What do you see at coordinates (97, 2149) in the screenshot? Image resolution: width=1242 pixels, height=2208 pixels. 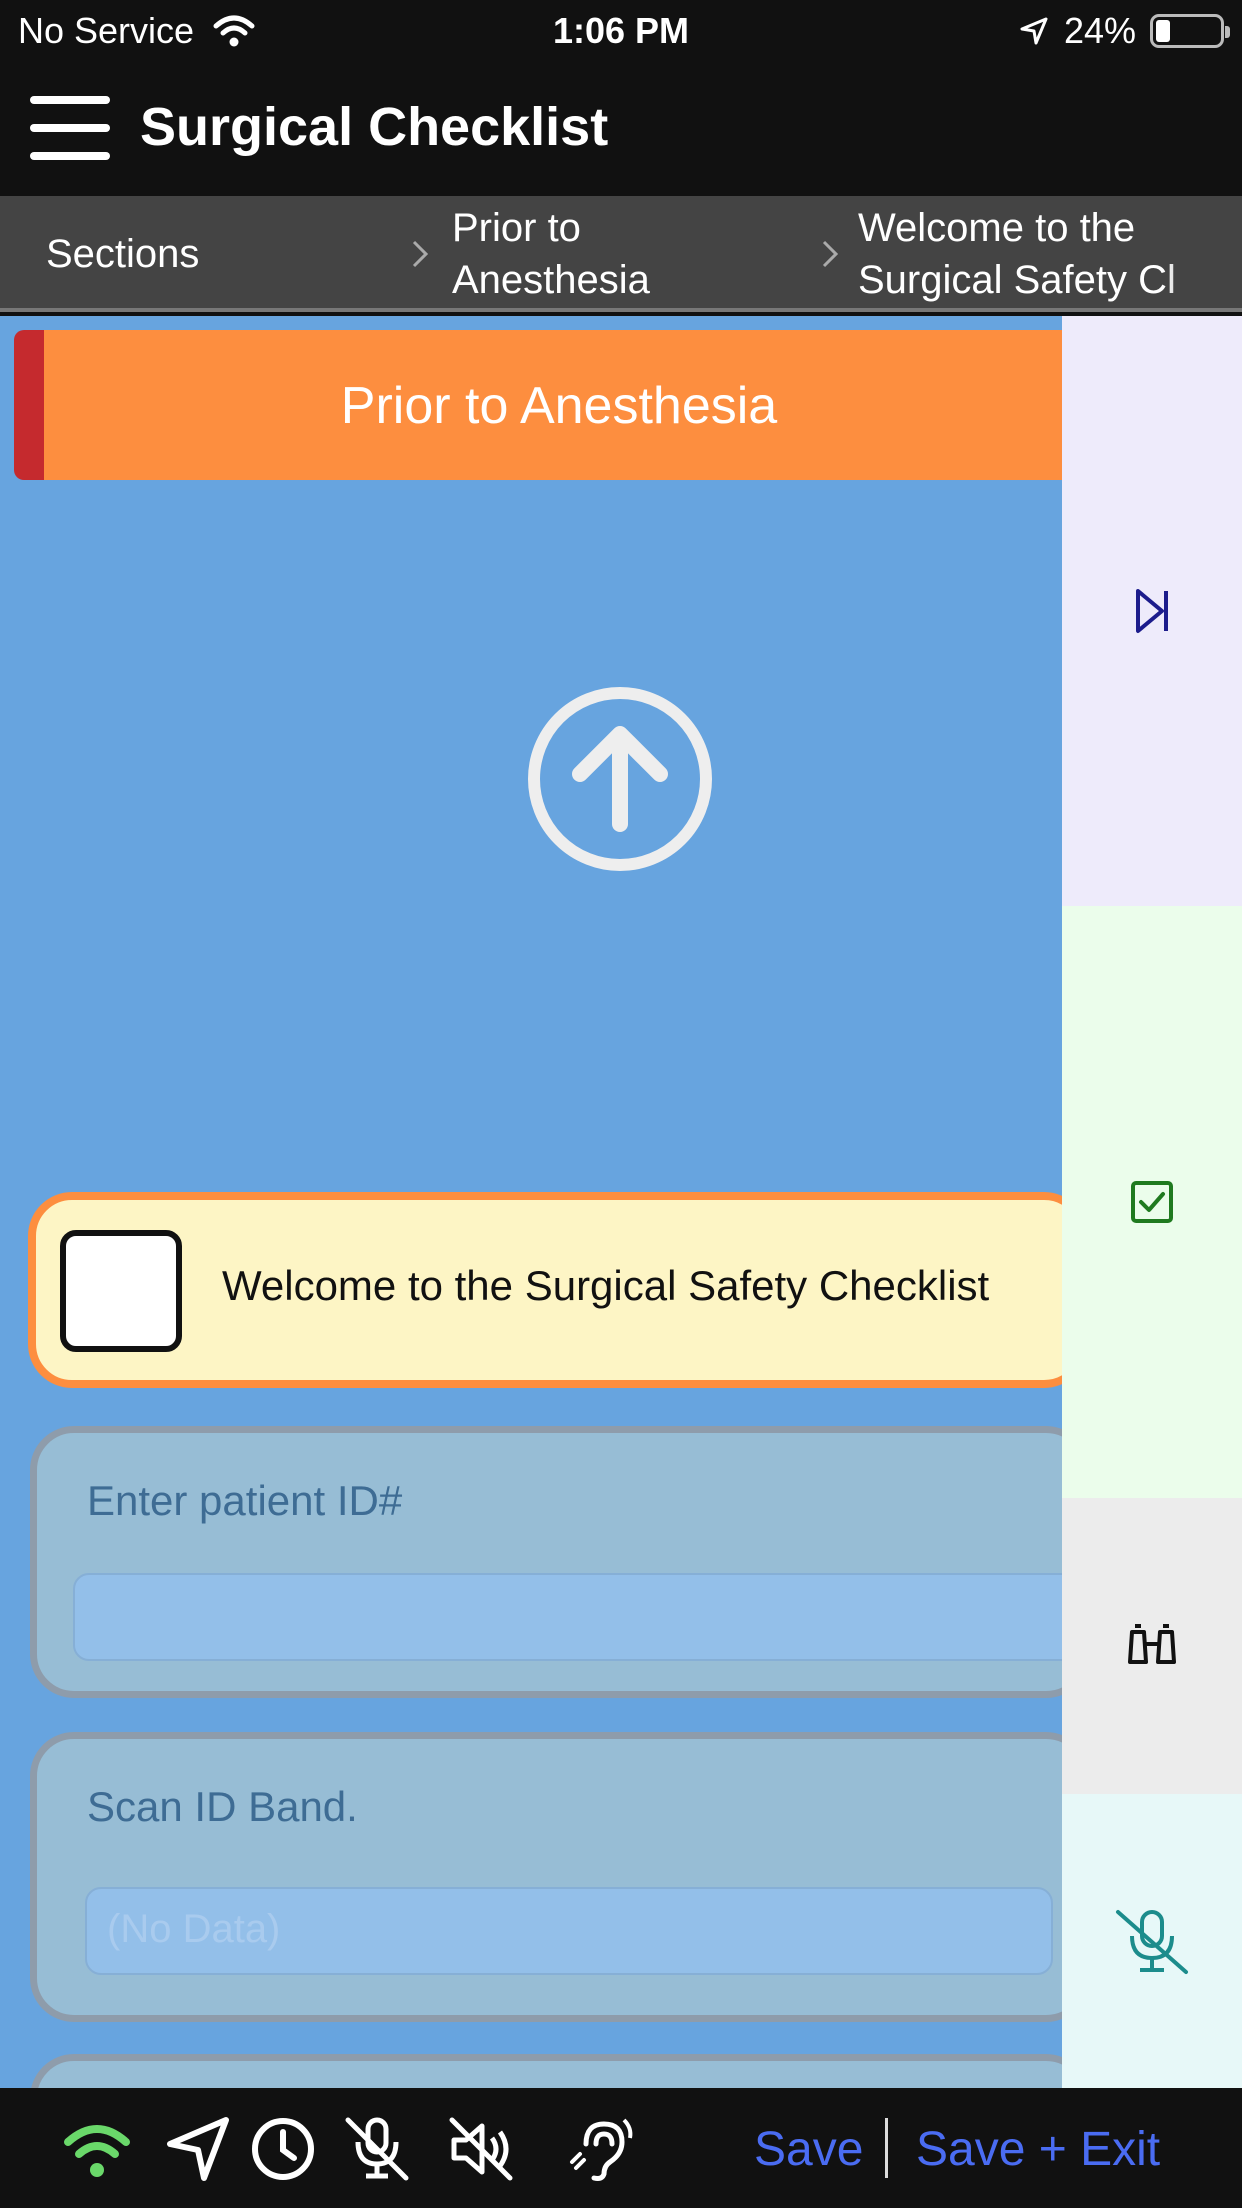 I see `wifi-icon` at bounding box center [97, 2149].